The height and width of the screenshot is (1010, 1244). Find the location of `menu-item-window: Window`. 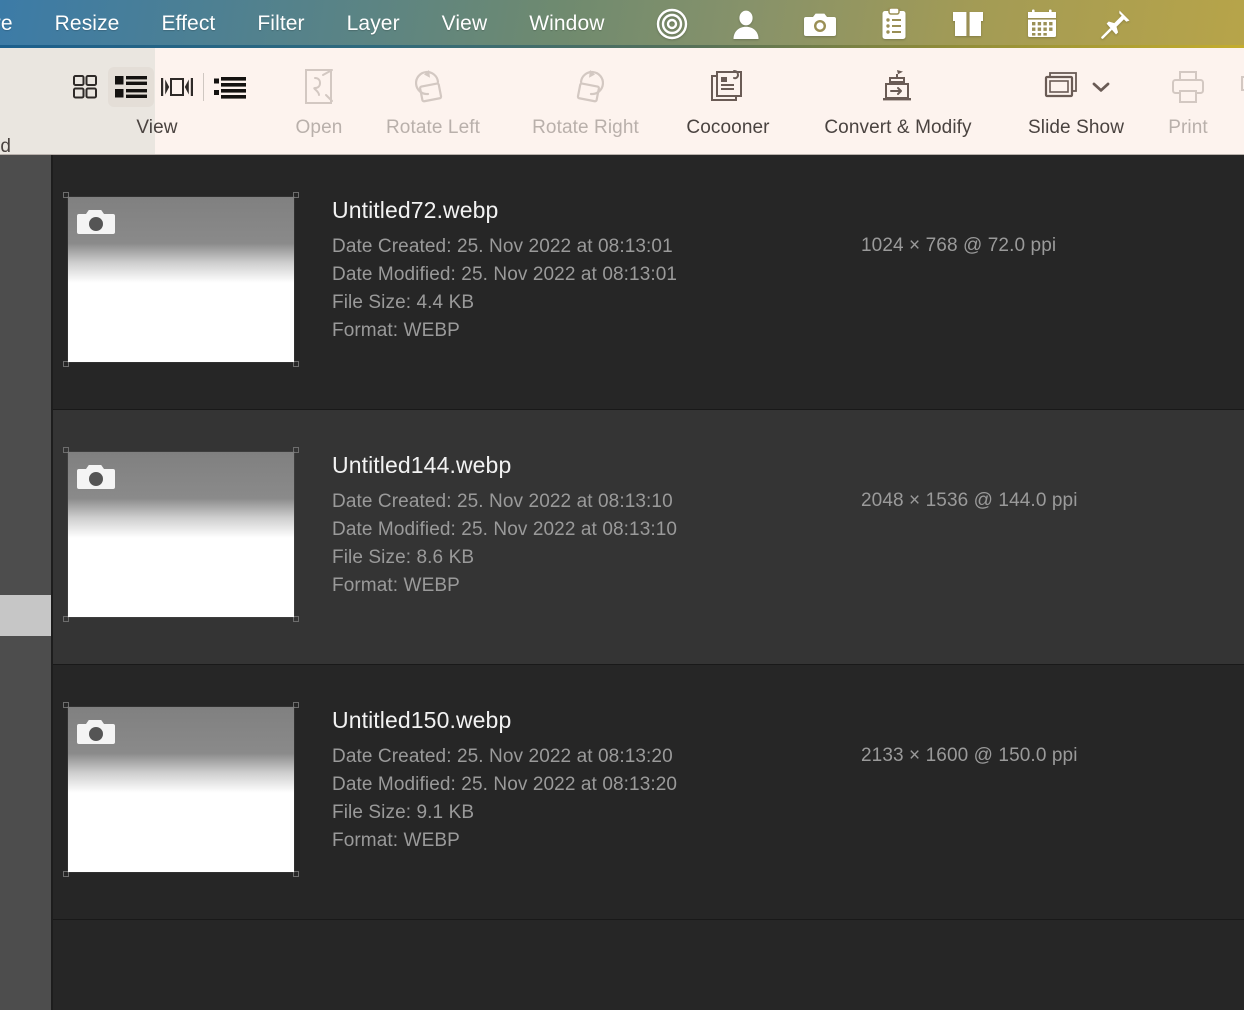

menu-item-window: Window is located at coordinates (566, 24).